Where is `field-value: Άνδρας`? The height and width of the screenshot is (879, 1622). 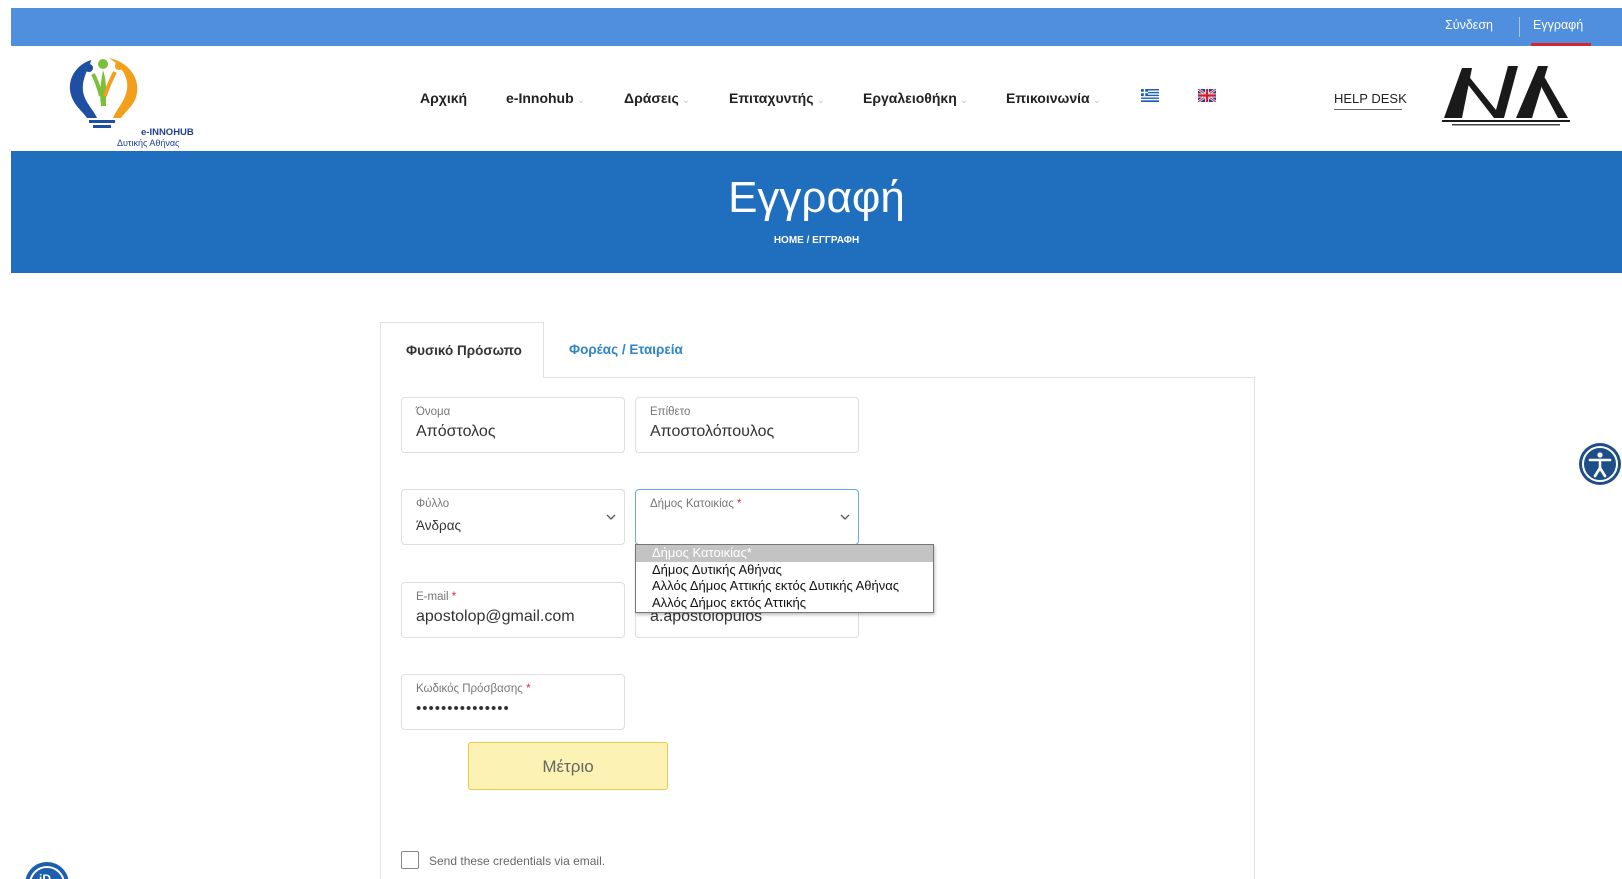 field-value: Άνδρας is located at coordinates (439, 525).